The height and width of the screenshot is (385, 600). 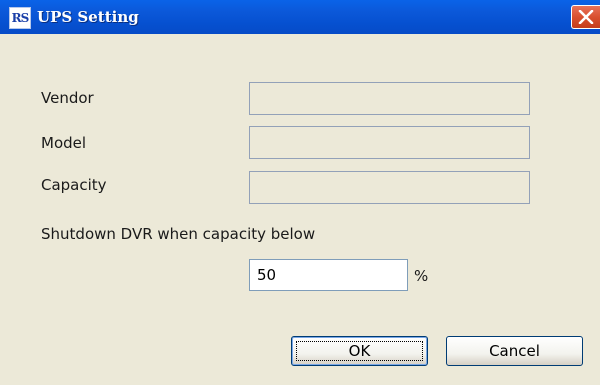 I want to click on model-label: Model, so click(x=64, y=143).